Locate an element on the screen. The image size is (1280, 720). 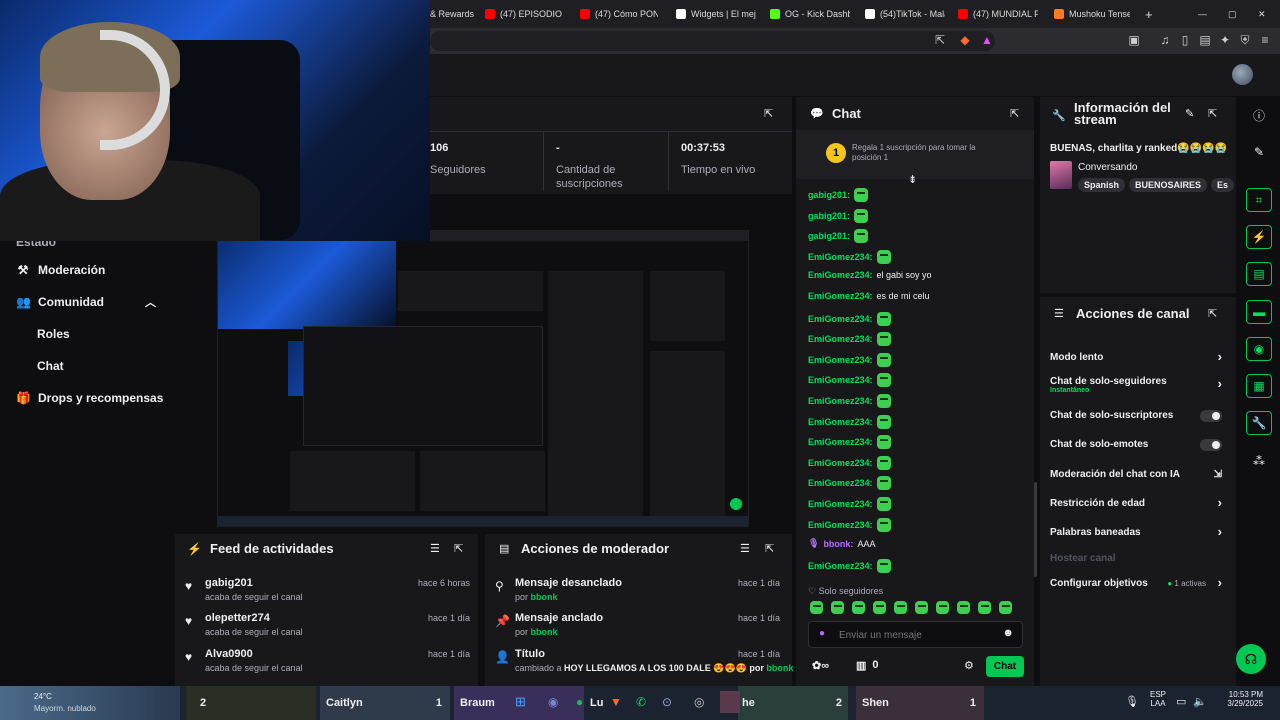
url-field is located at coordinates (712, 41).